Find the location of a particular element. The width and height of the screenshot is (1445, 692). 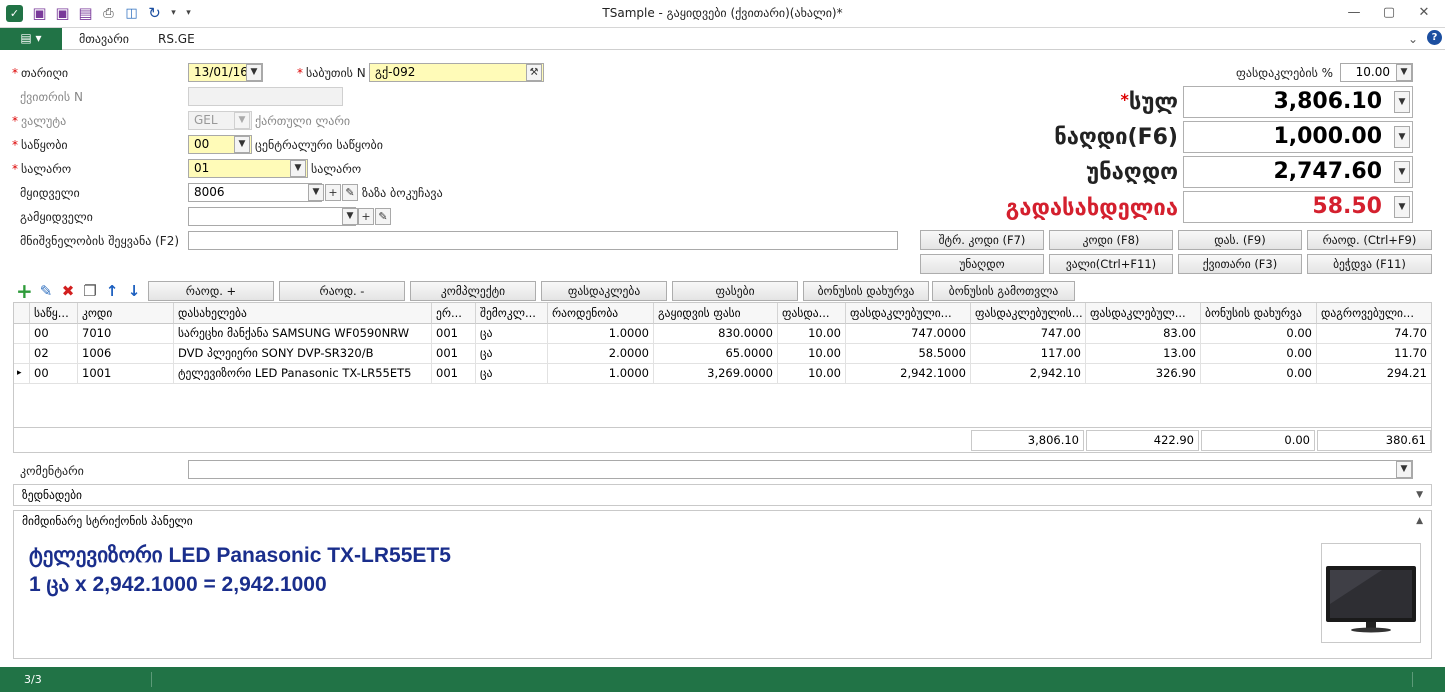

current-line-panel-header: მიმდინარე სტრიქონის პანელი ▲ is located at coordinates (722, 521).